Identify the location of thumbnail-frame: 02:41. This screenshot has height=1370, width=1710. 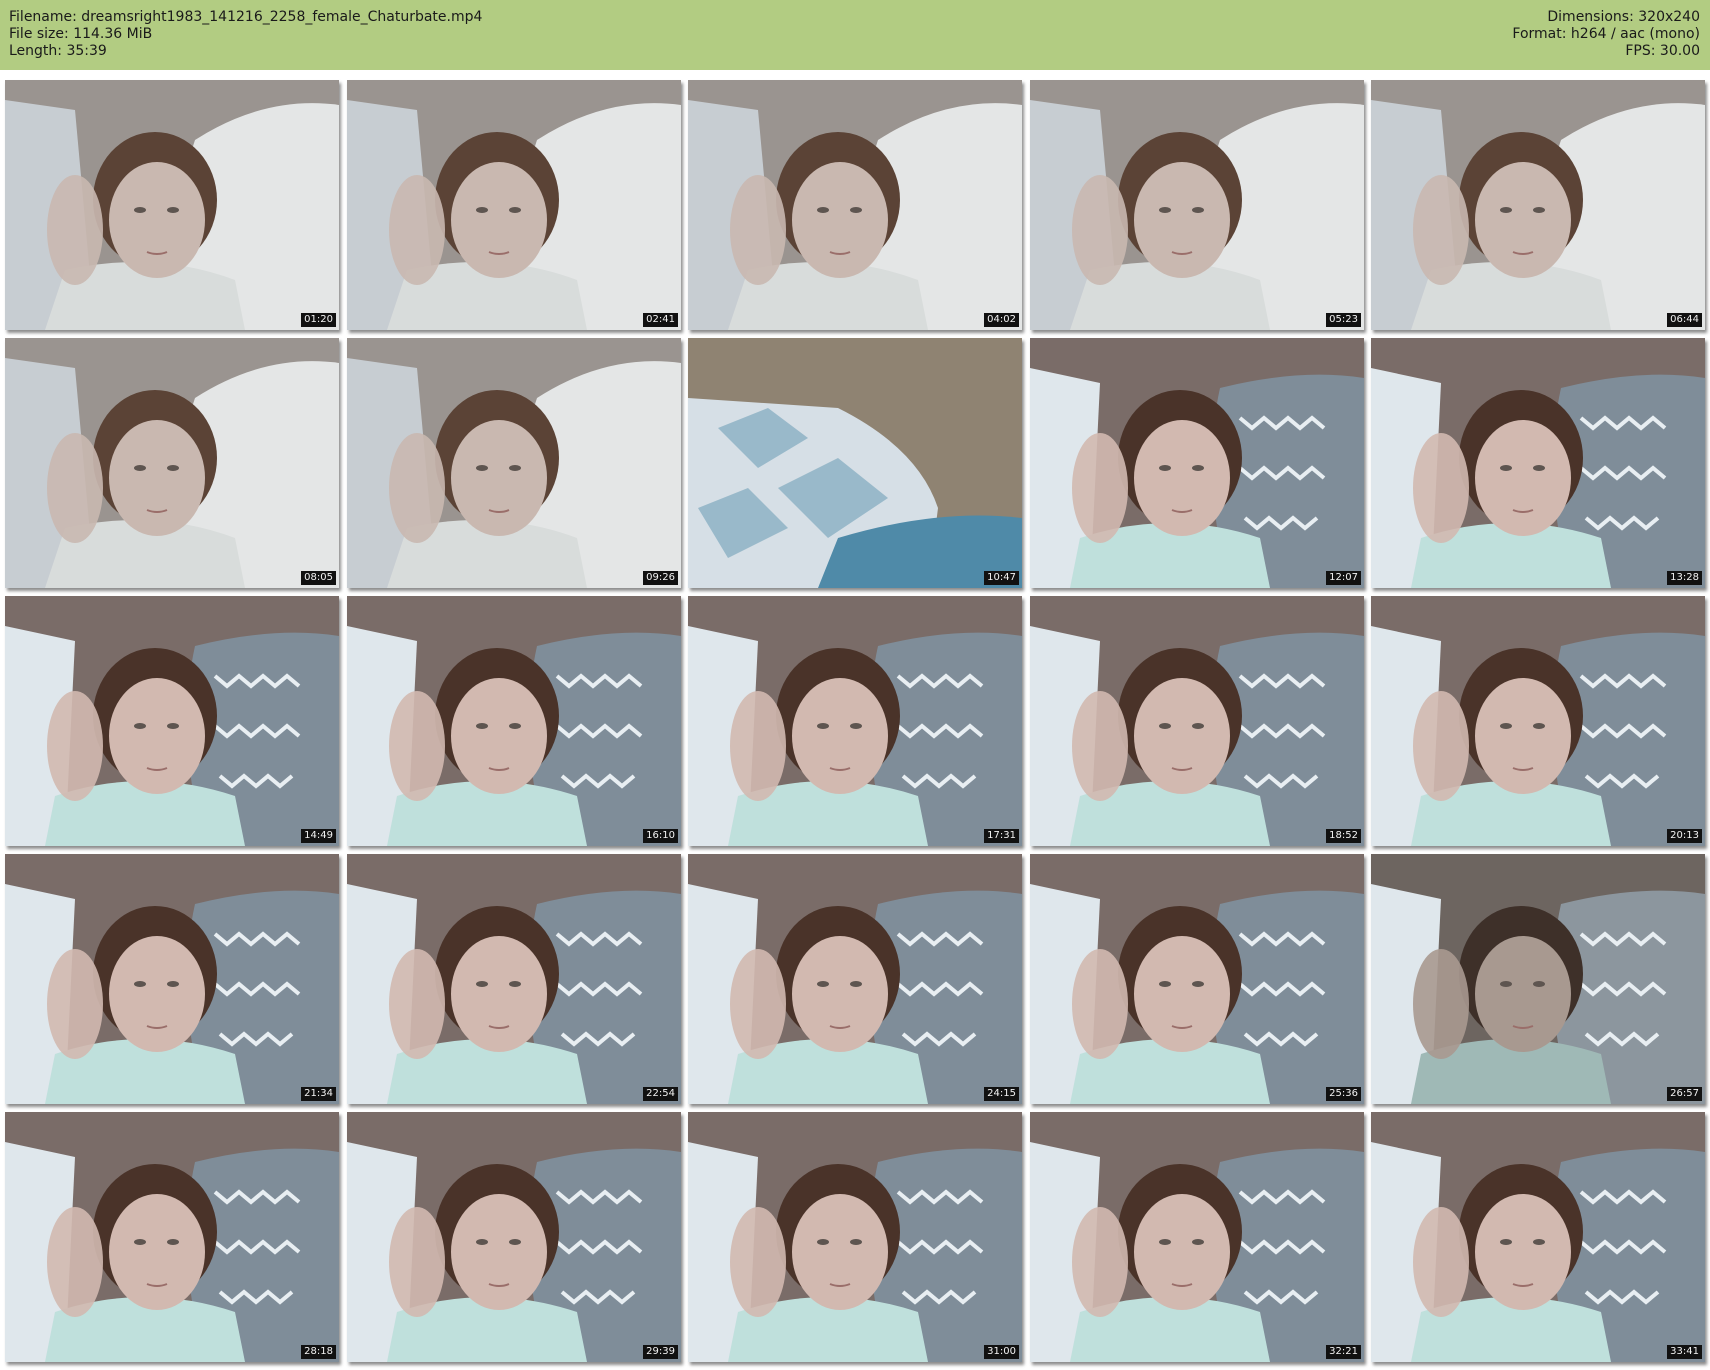
(514, 205).